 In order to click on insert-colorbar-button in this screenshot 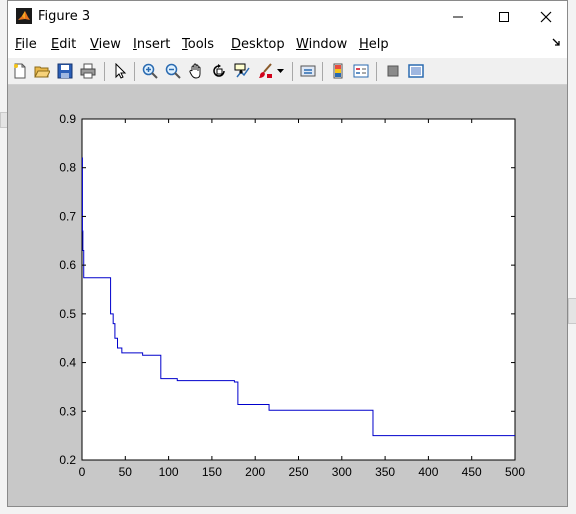, I will do `click(338, 71)`.